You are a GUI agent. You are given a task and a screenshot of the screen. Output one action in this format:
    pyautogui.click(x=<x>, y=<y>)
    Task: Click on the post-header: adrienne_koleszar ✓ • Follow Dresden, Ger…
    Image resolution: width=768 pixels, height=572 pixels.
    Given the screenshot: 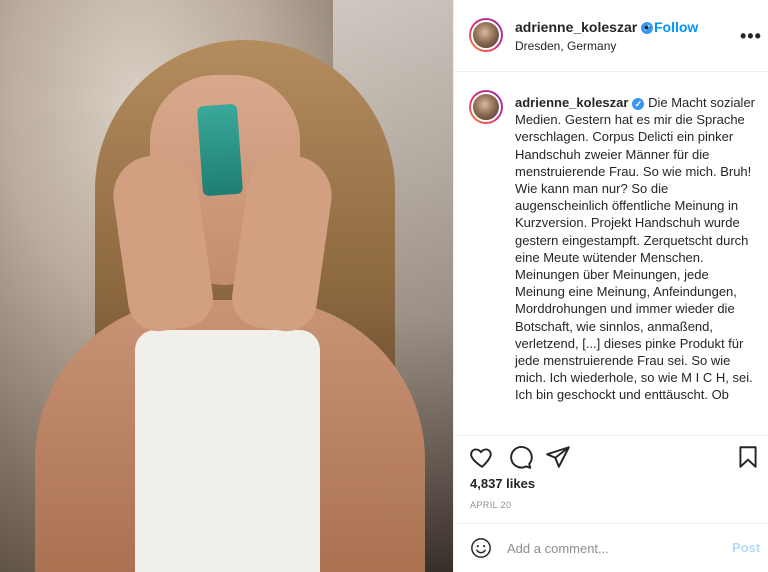 What is the action you would take?
    pyautogui.click(x=611, y=36)
    